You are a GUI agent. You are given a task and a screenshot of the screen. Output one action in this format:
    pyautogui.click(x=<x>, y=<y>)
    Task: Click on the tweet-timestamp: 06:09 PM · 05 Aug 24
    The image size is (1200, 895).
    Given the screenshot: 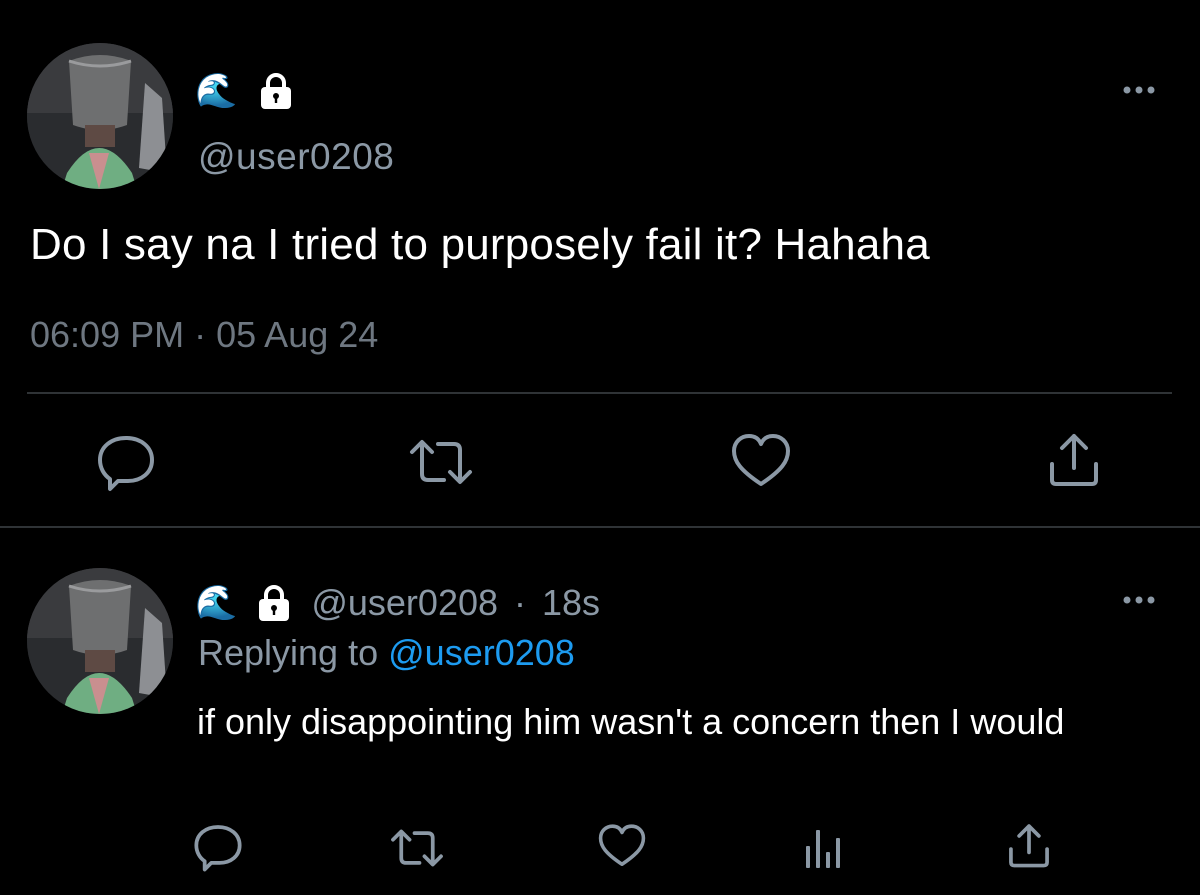 What is the action you would take?
    pyautogui.click(x=204, y=335)
    